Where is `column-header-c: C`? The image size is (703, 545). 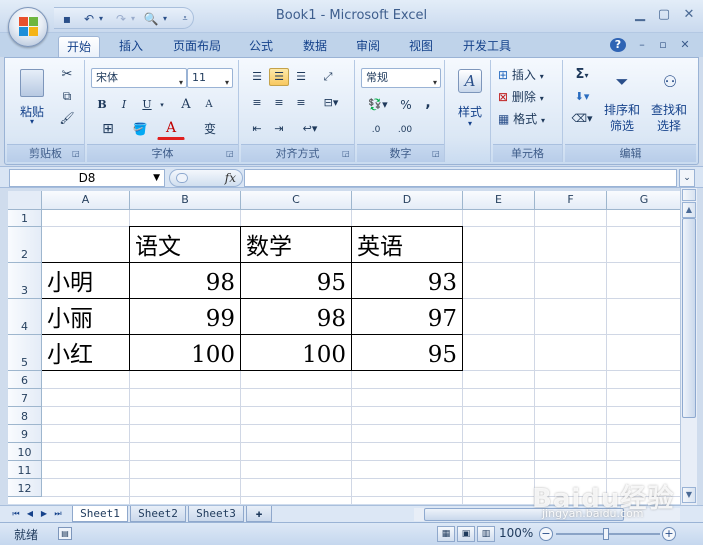 column-header-c: C is located at coordinates (296, 200).